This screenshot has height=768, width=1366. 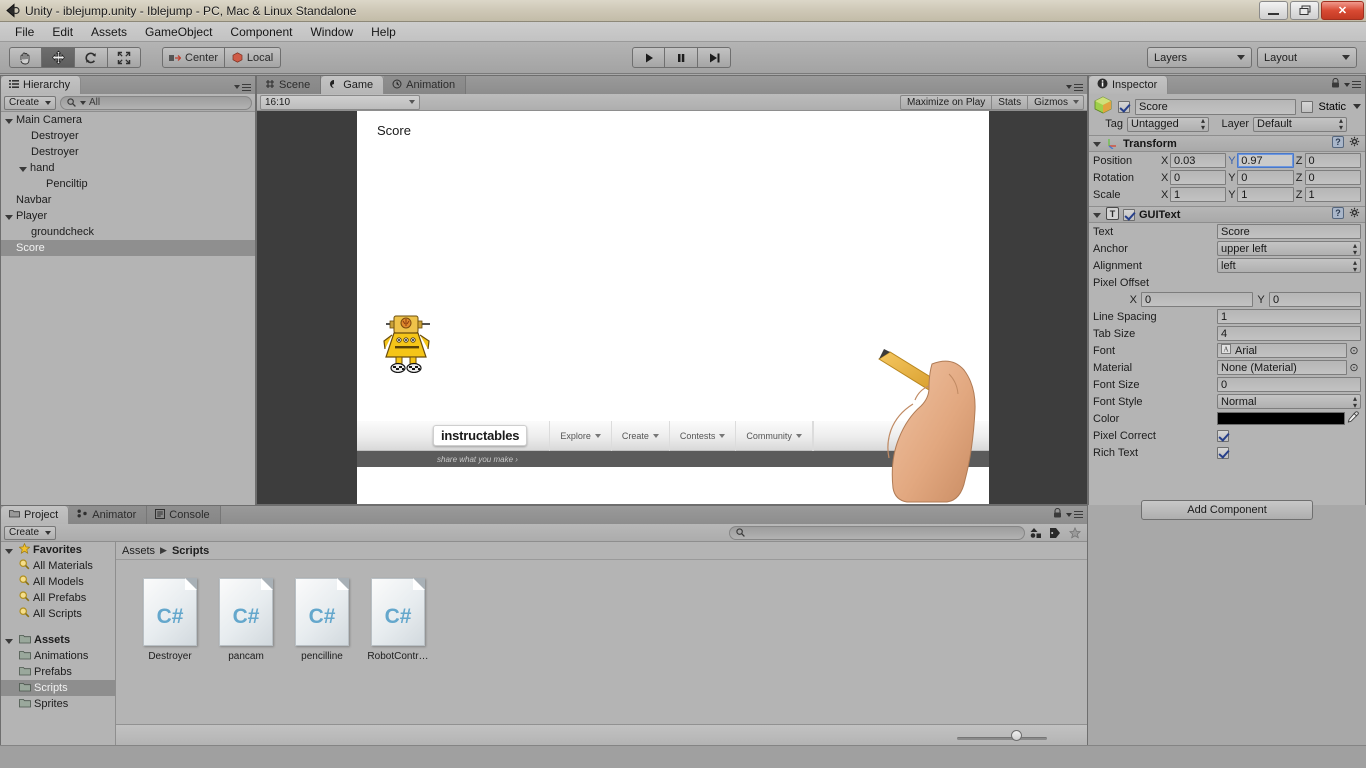 What do you see at coordinates (1199, 57) in the screenshot?
I see `layers-dropdown: Layers` at bounding box center [1199, 57].